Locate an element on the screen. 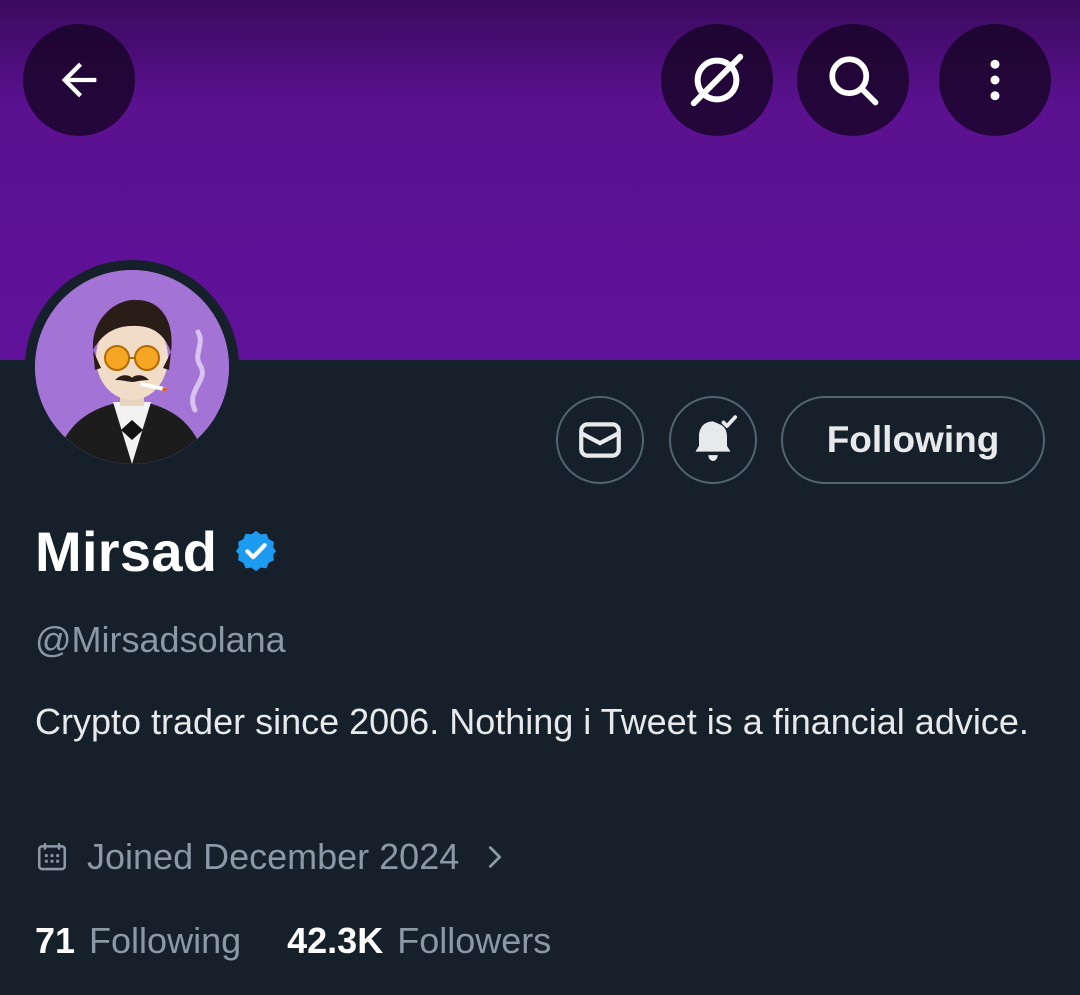  name-row: Mirsad is located at coordinates (157, 551).